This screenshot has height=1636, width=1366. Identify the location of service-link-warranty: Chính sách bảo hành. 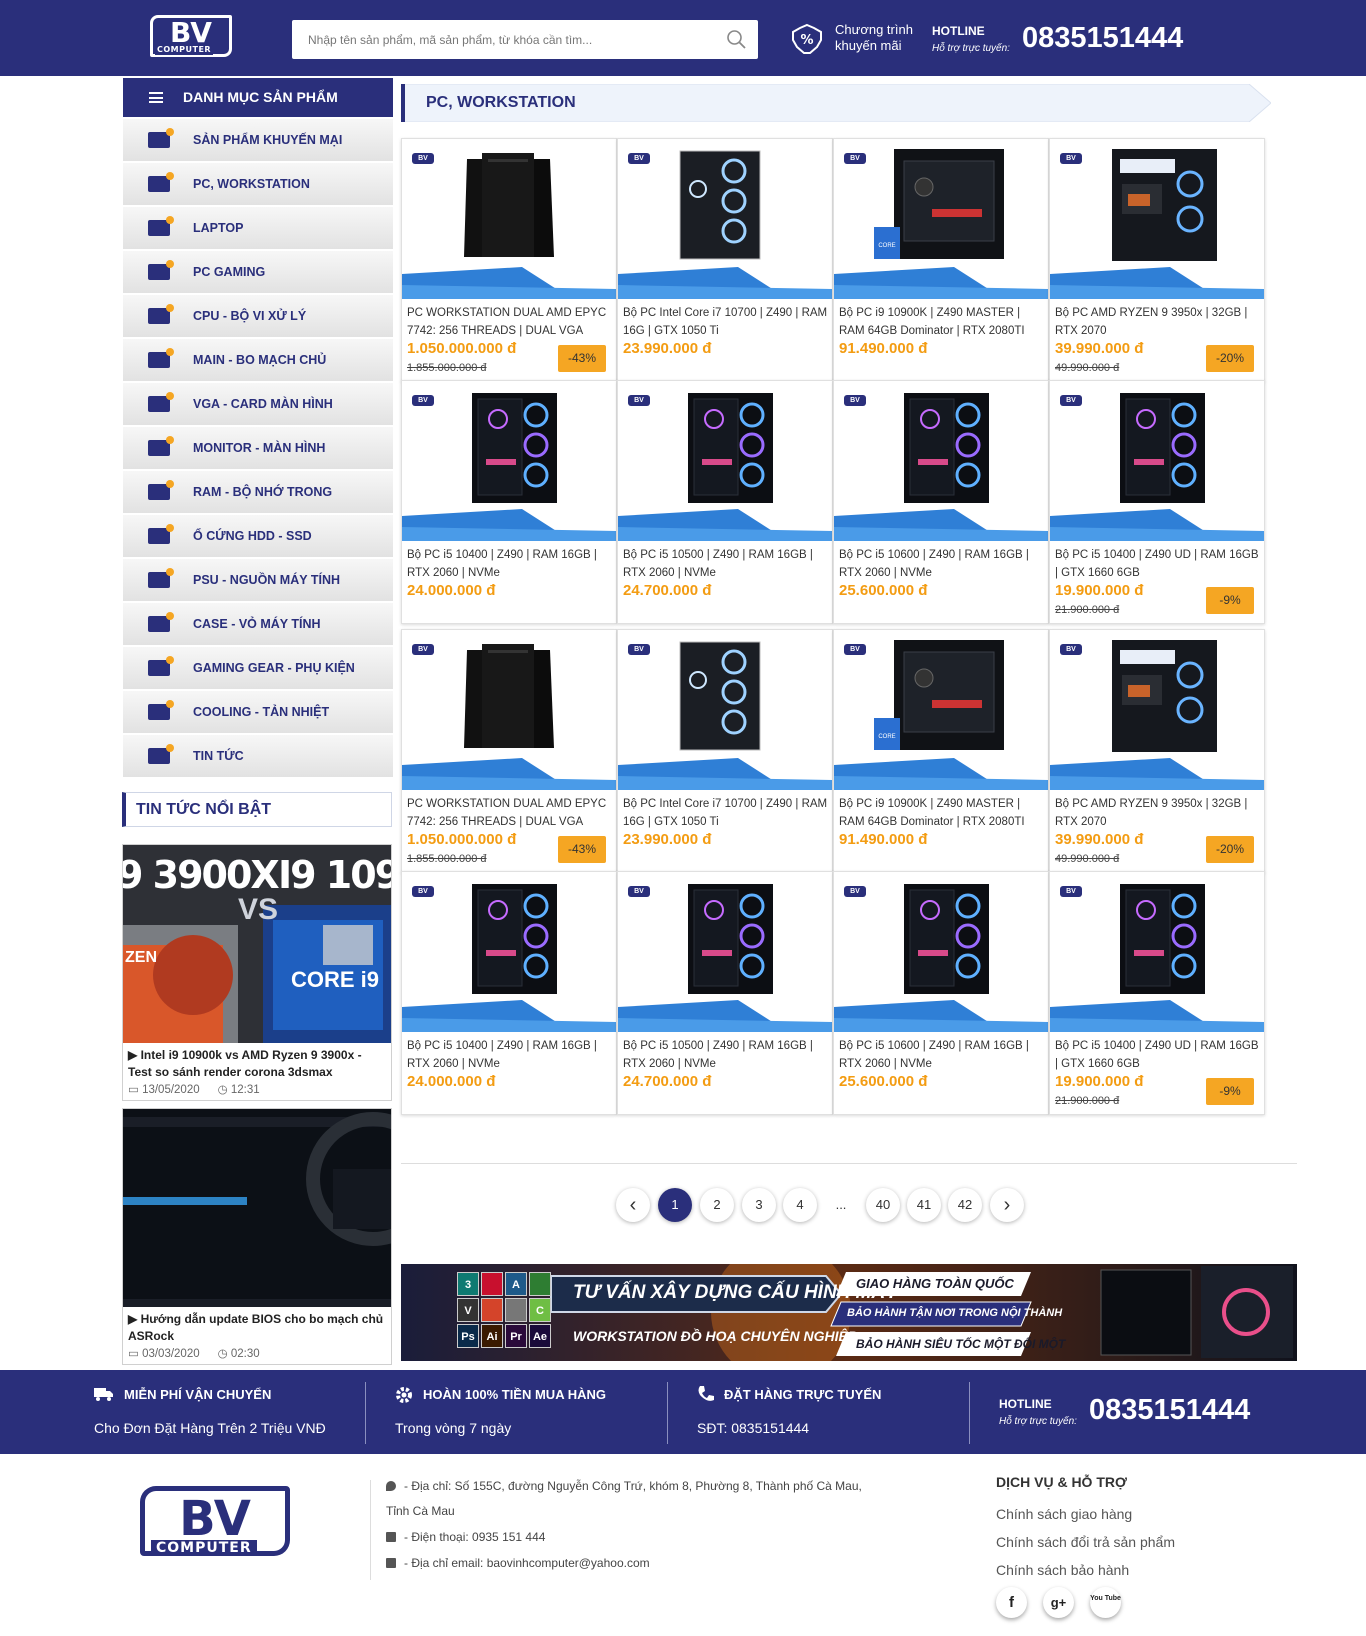
(1085, 1570).